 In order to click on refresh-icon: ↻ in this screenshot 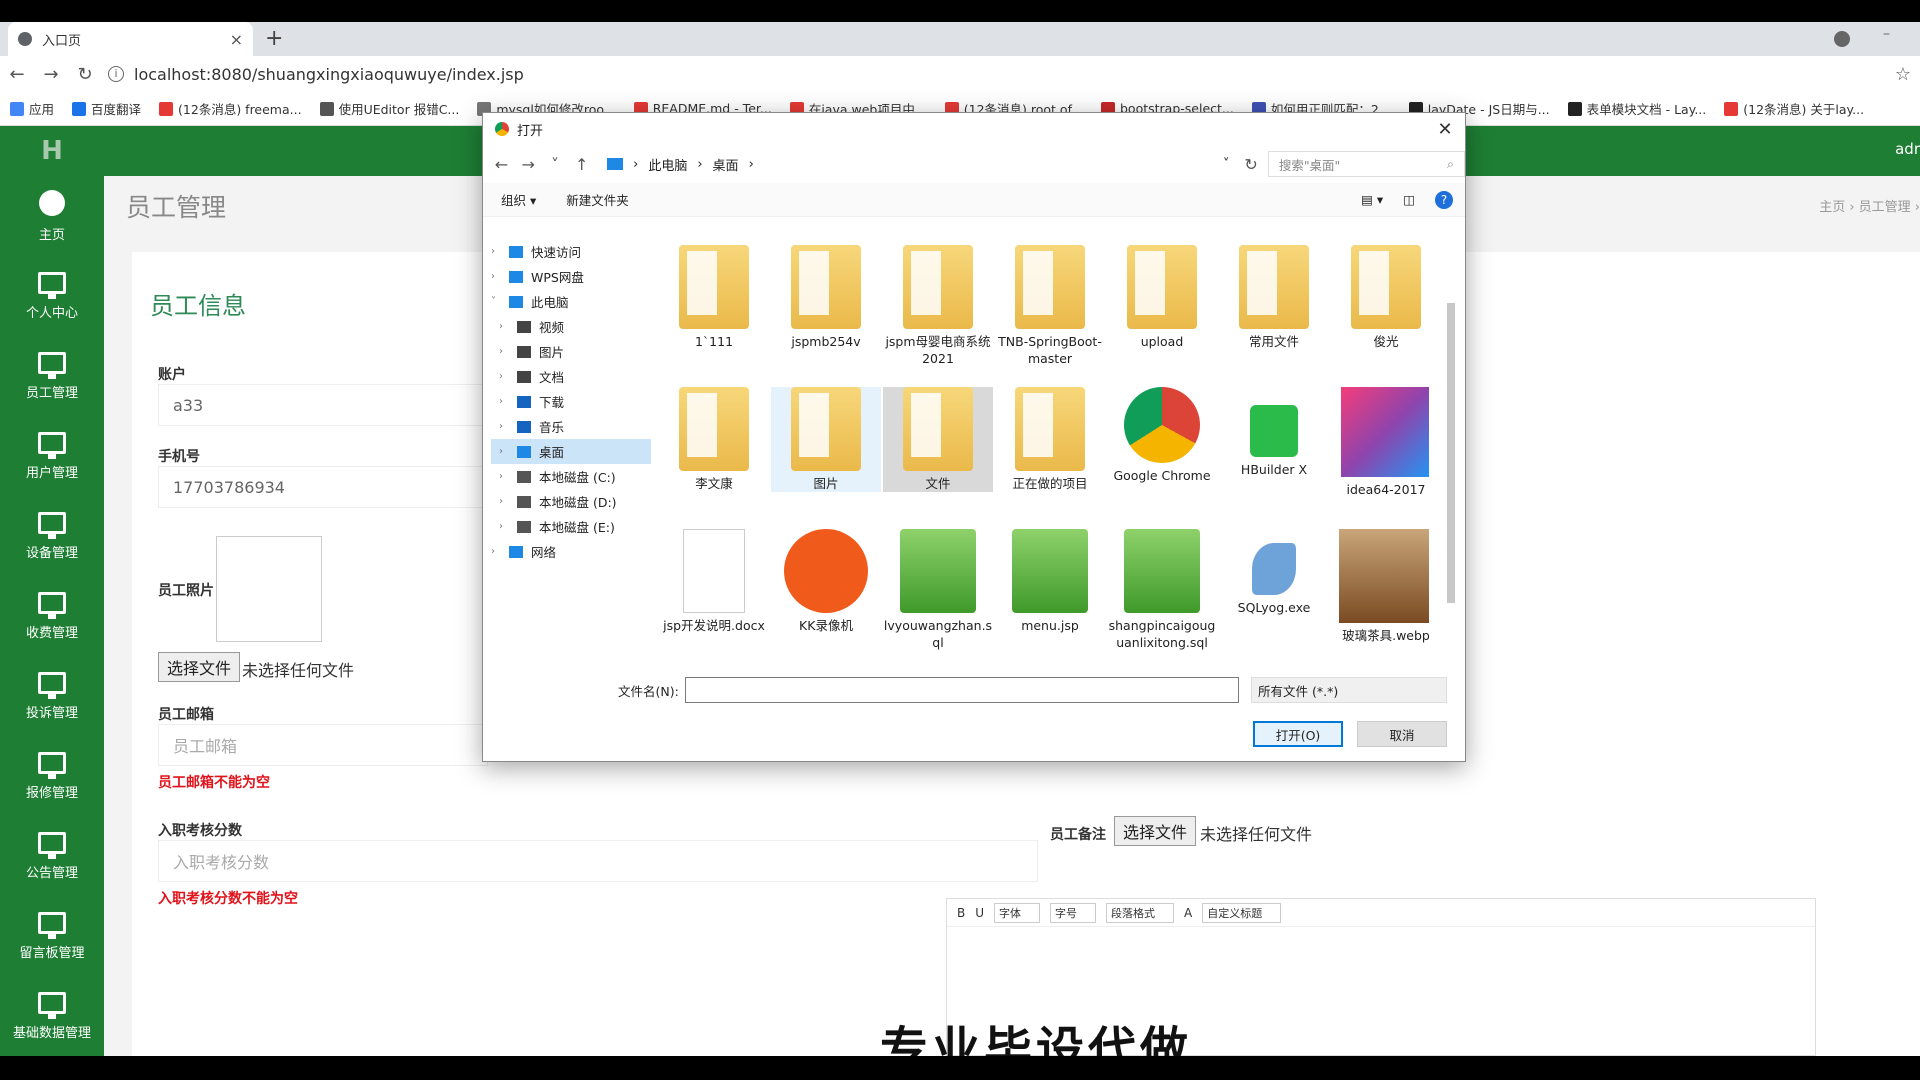, I will do `click(1250, 164)`.